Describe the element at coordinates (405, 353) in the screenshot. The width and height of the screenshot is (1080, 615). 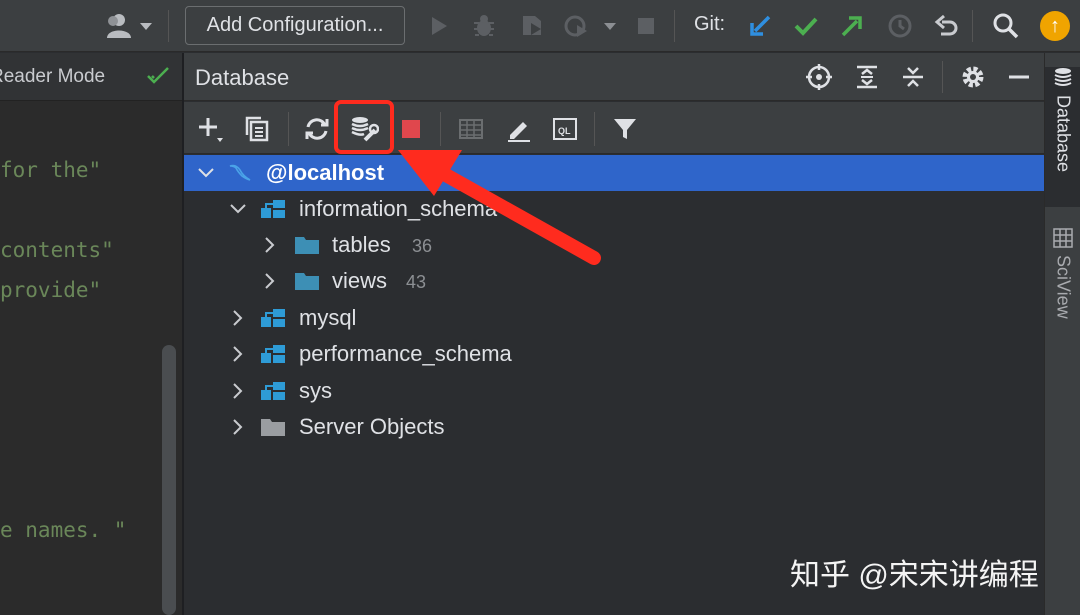
I see `node-label: performance_schema` at that location.